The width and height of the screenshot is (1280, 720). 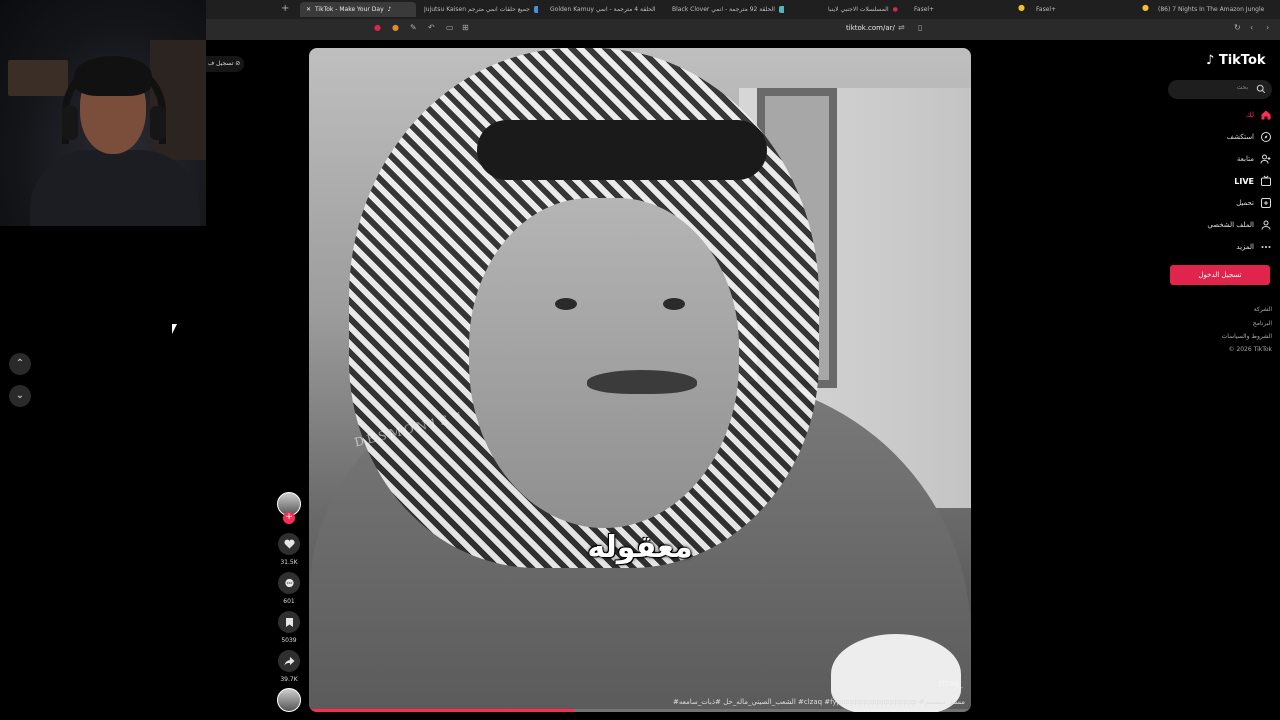 I want to click on comment-count: 601, so click(x=289, y=601).